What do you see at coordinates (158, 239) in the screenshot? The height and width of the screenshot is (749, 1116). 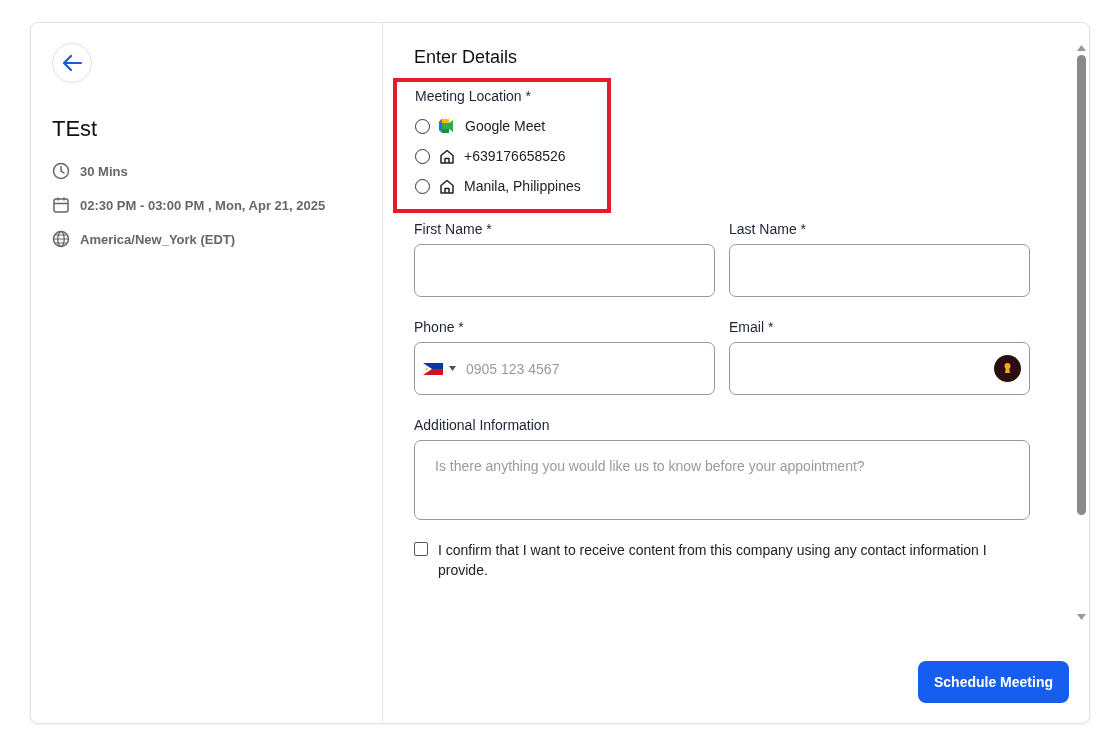 I see `event-detail: America/New_York (EDT)` at bounding box center [158, 239].